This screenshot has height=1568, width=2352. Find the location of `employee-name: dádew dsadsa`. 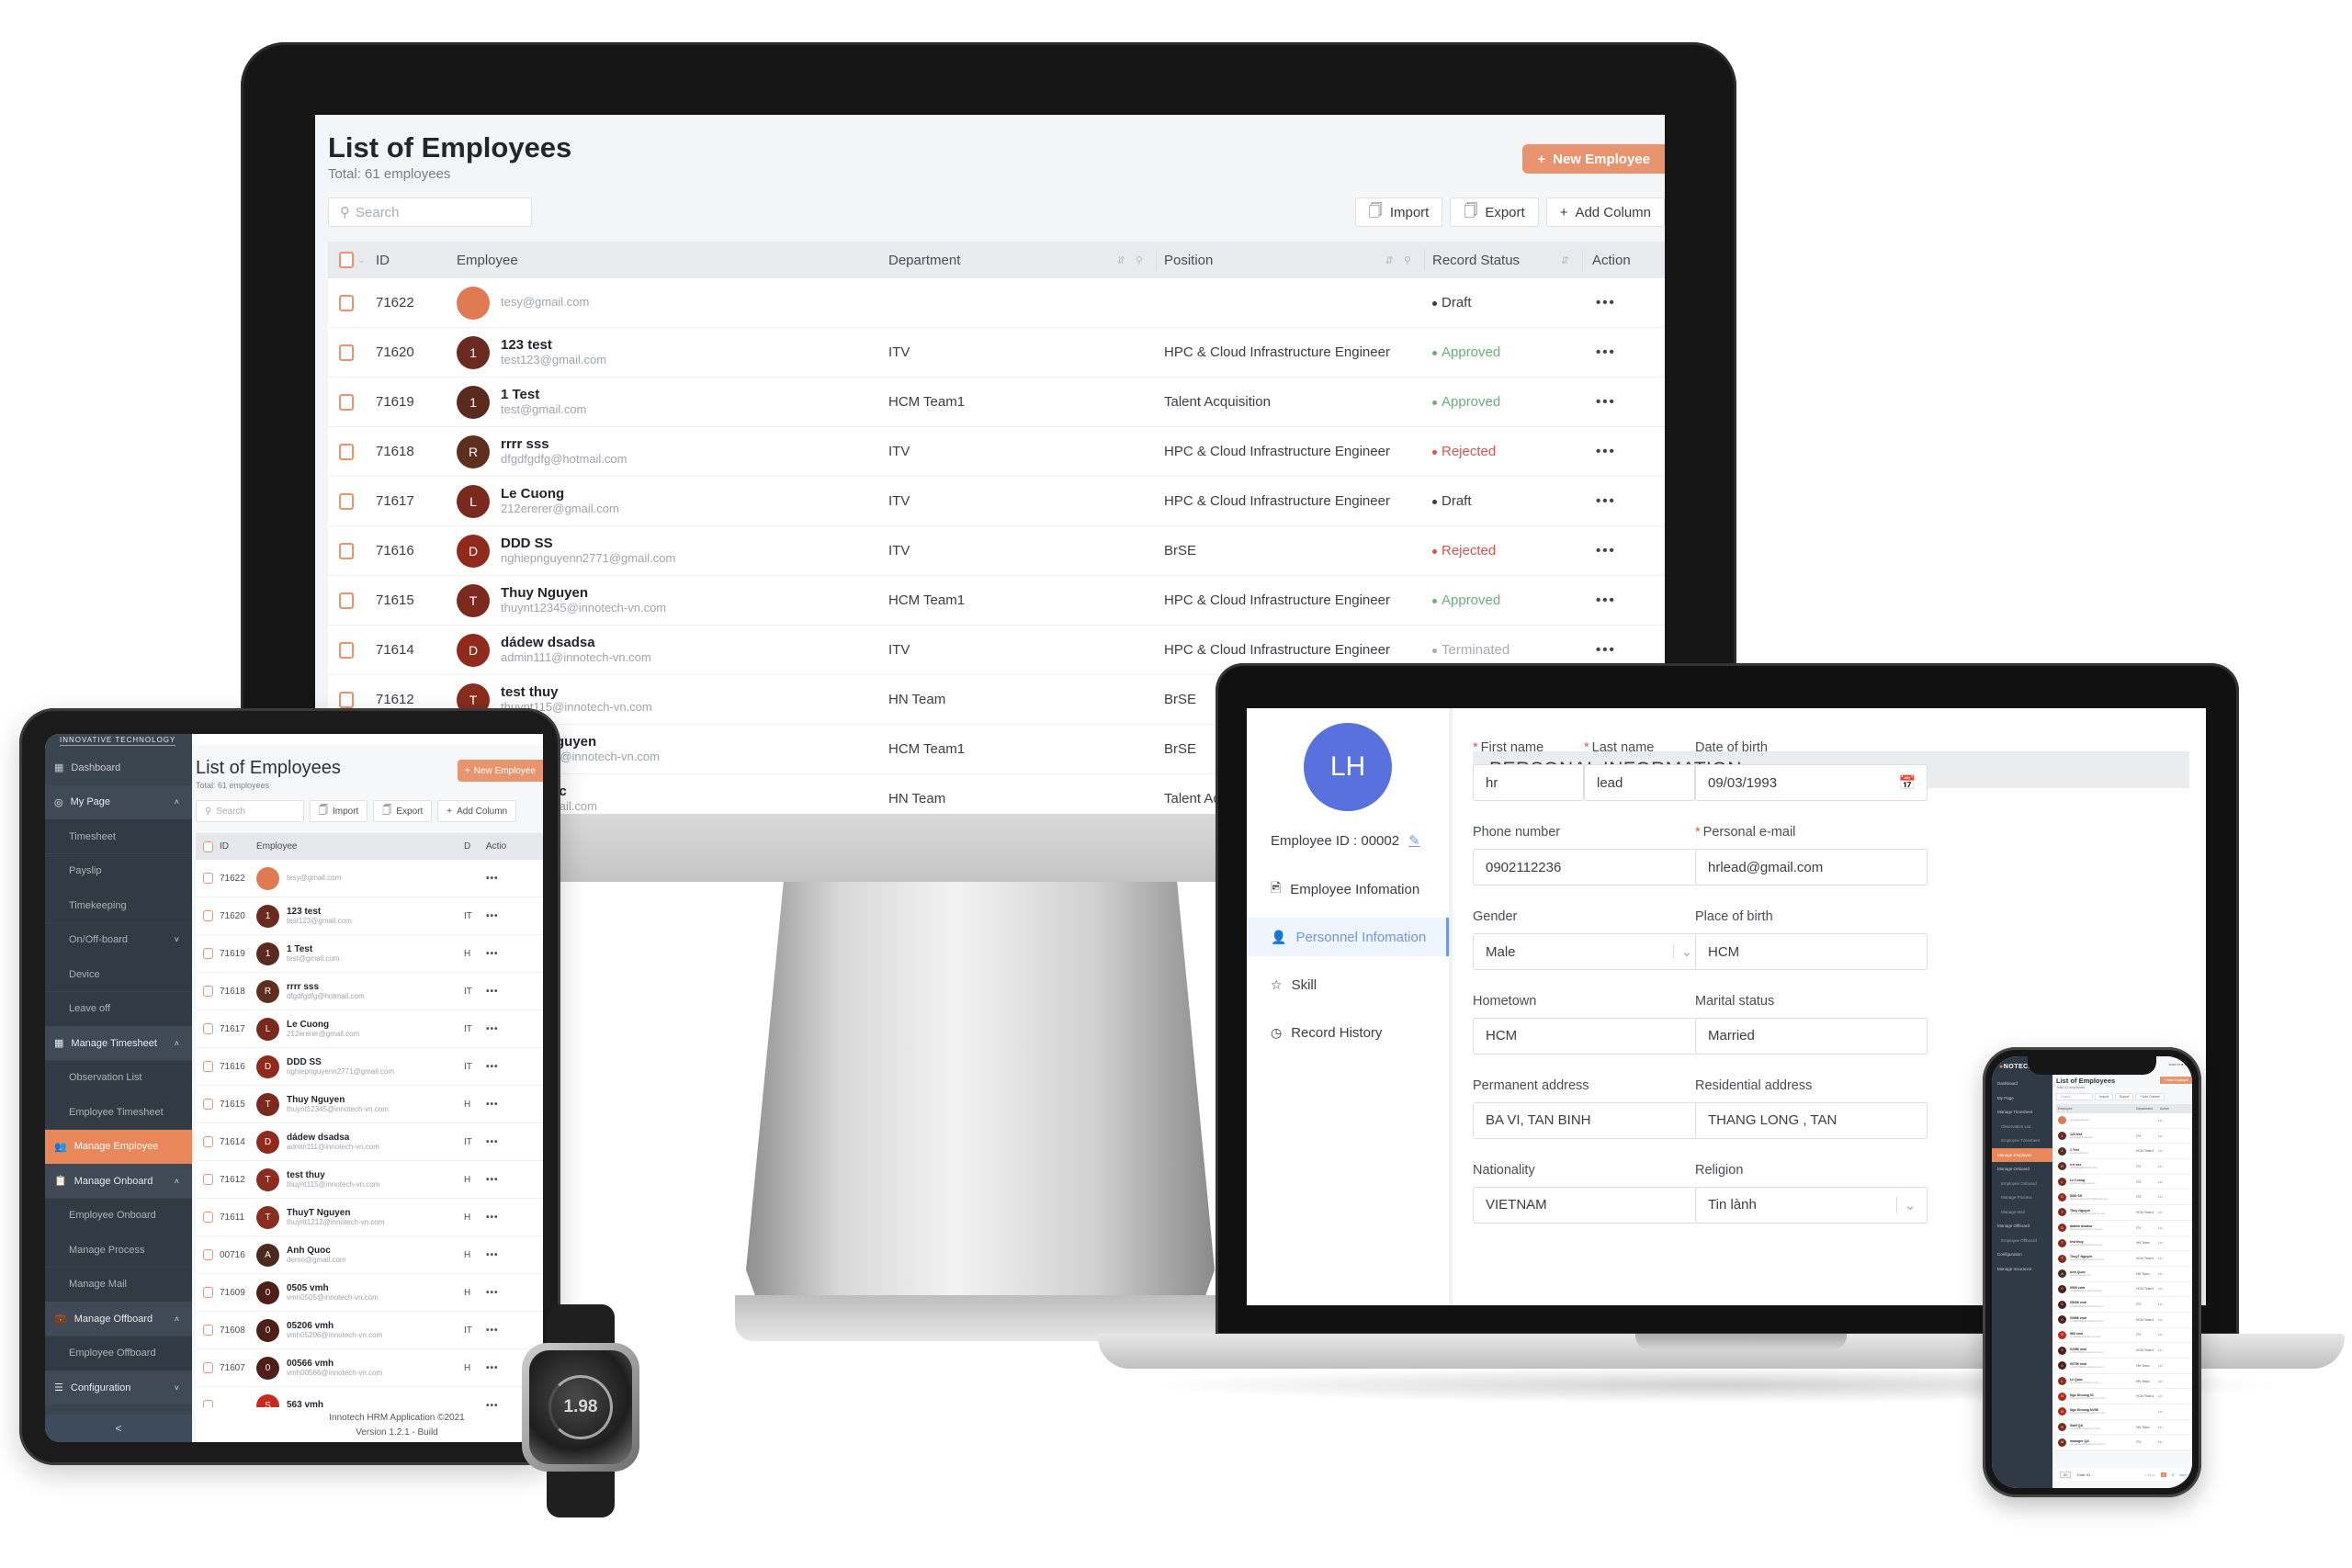

employee-name: dádew dsadsa is located at coordinates (576, 642).